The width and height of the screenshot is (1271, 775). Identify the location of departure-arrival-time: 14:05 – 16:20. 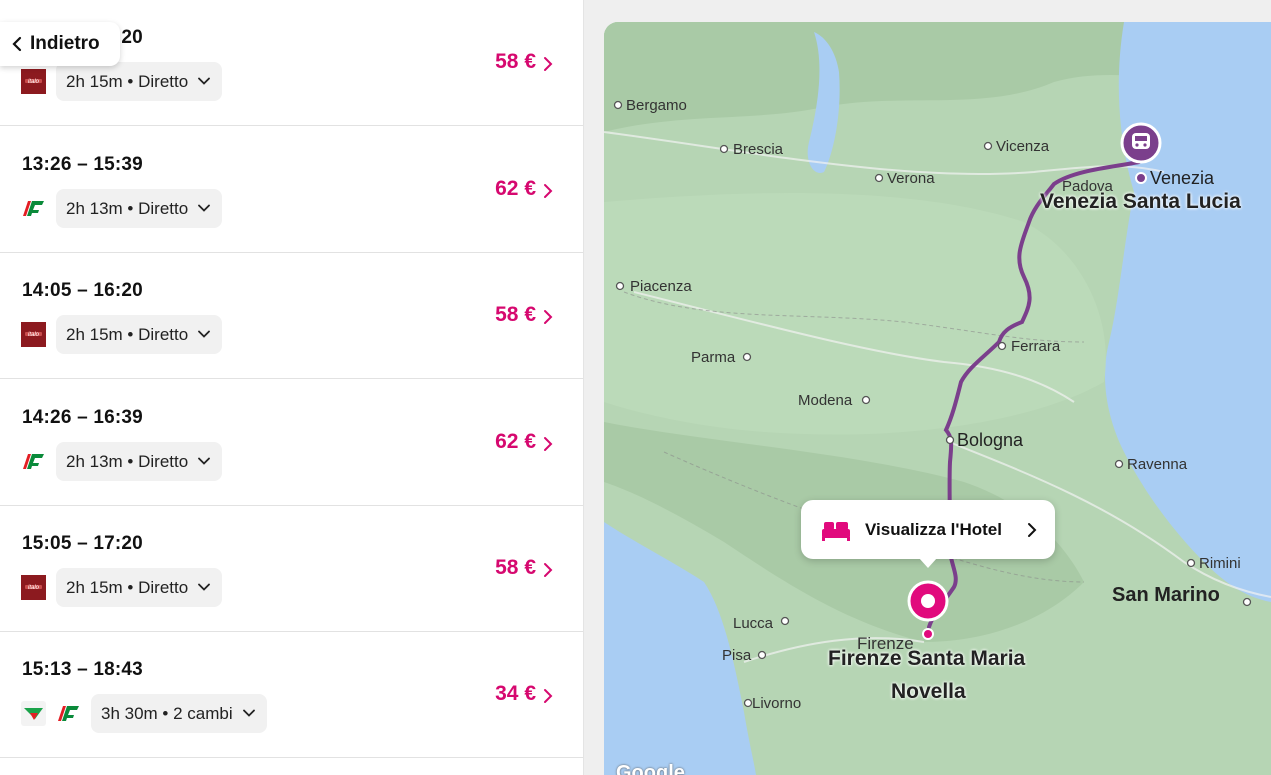
(82, 290).